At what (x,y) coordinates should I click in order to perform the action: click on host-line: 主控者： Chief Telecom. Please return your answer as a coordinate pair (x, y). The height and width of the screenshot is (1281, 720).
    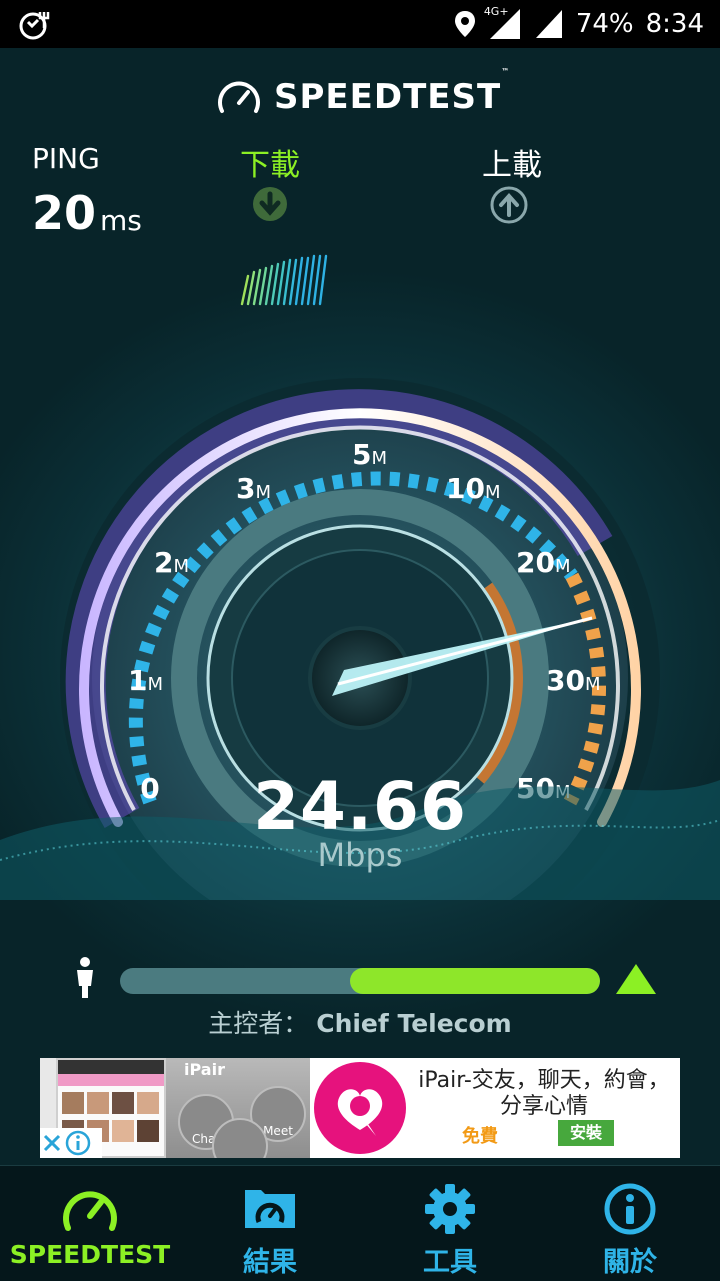
    Looking at the image, I should click on (360, 1022).